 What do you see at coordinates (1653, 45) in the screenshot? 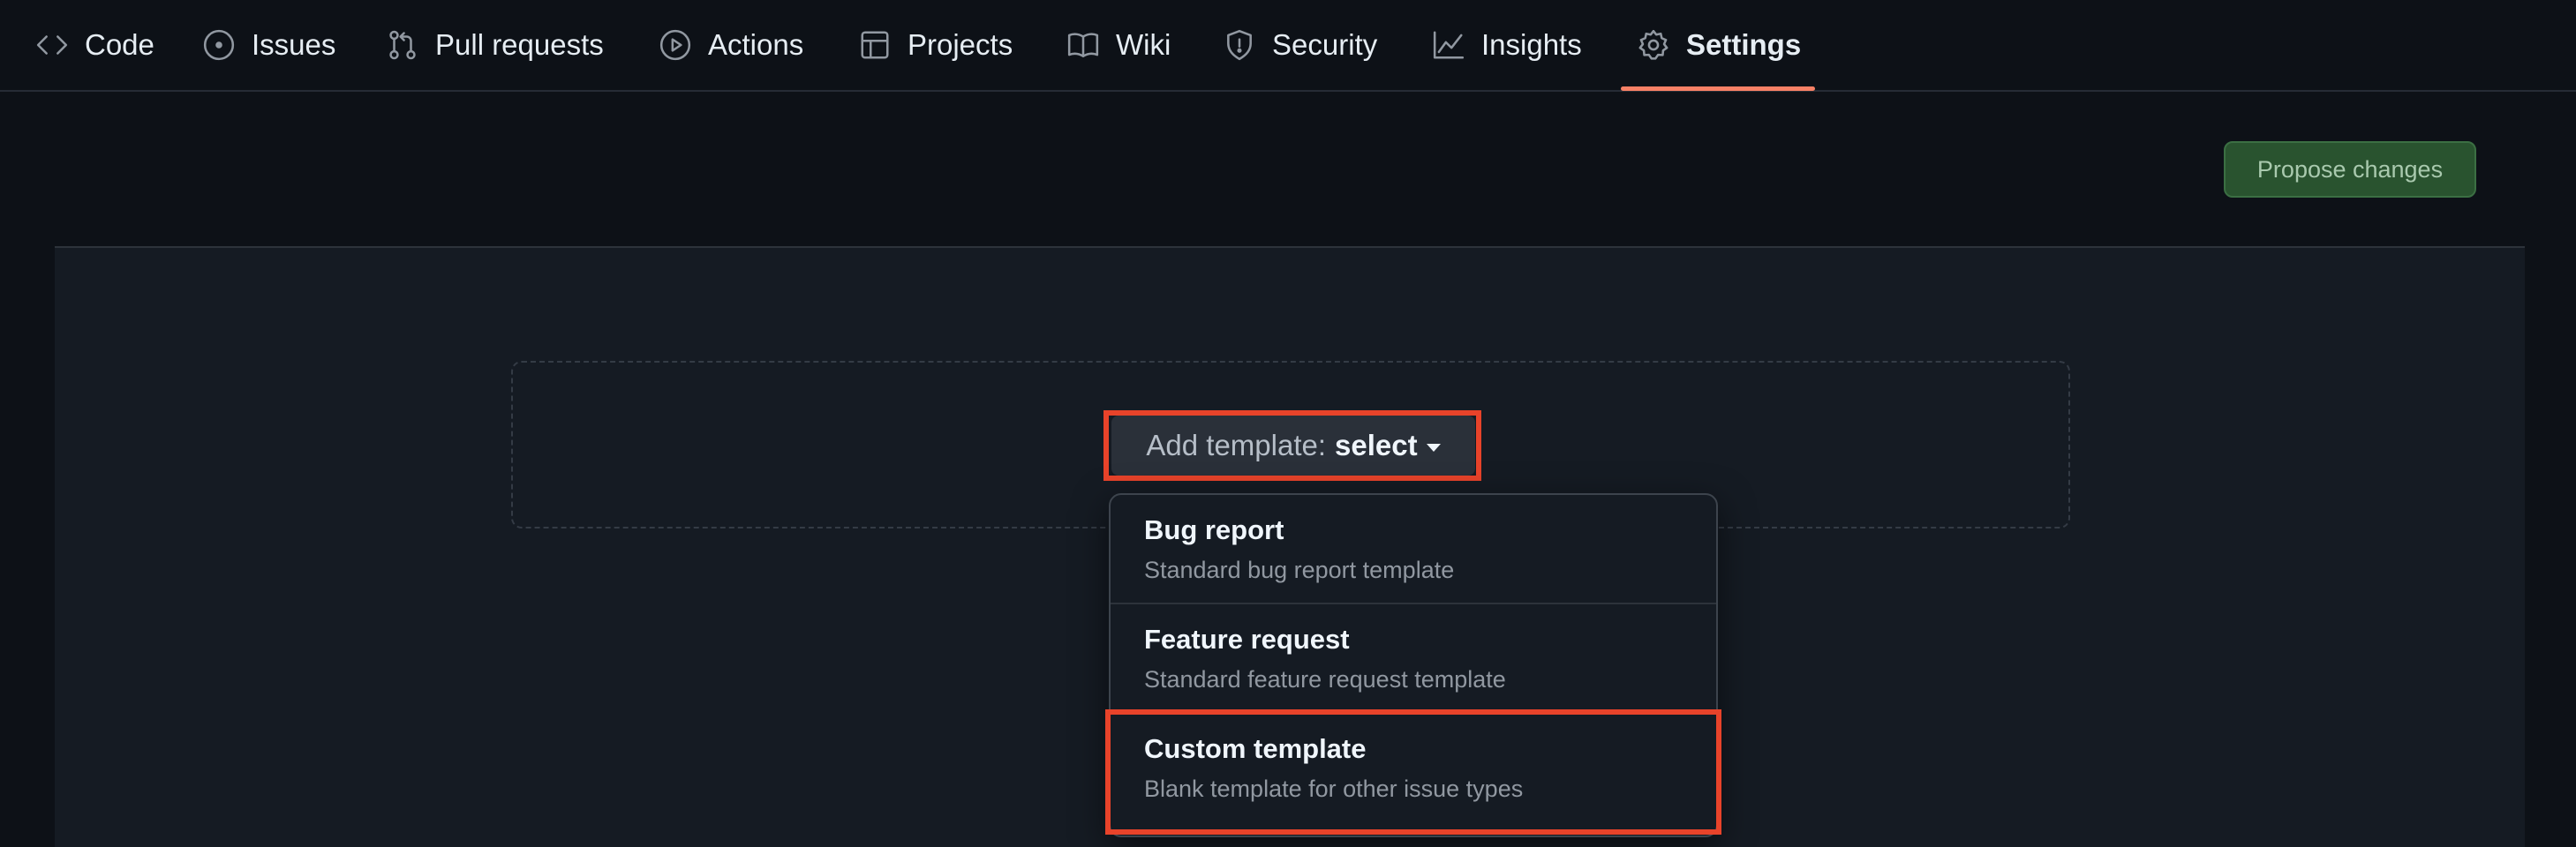
I see `gear-icon` at bounding box center [1653, 45].